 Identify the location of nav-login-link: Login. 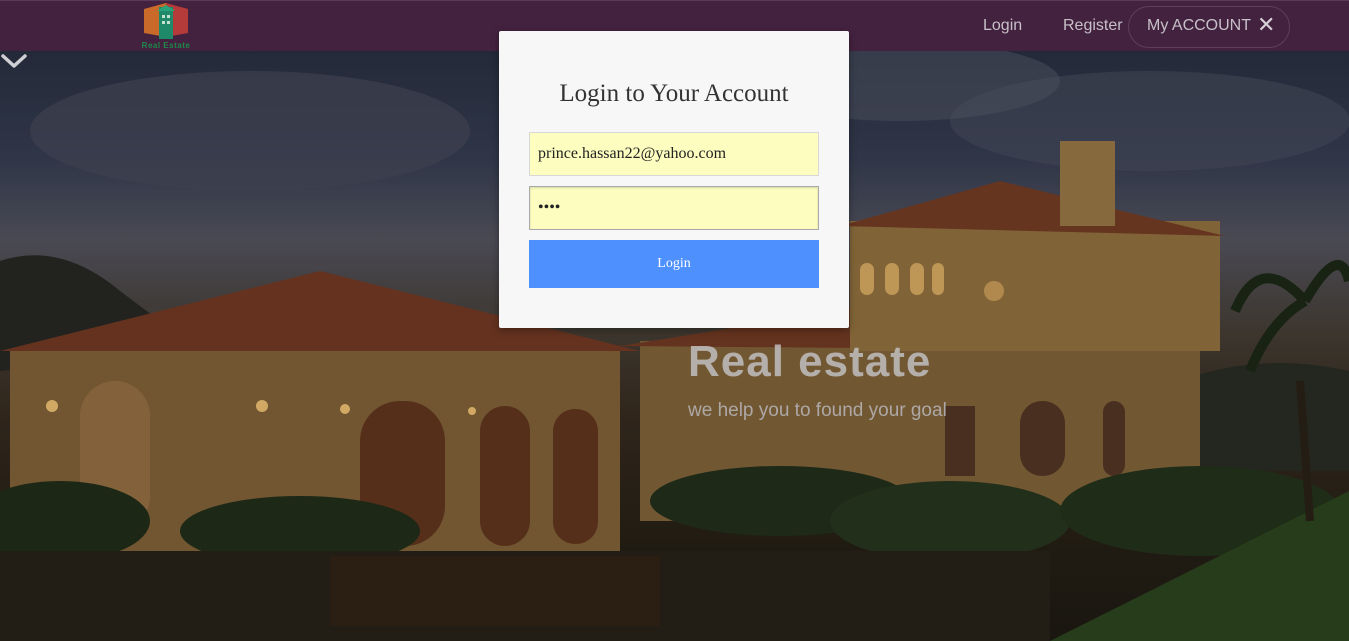
(1002, 26).